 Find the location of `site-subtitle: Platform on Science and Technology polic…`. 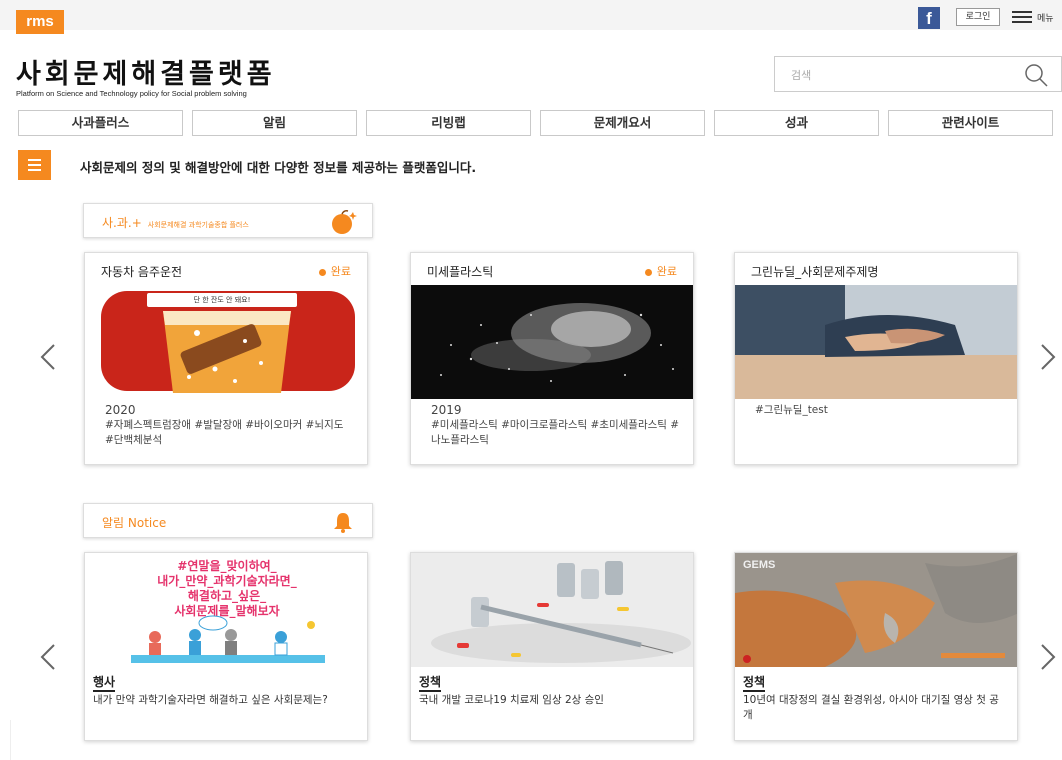

site-subtitle: Platform on Science and Technology polic… is located at coordinates (131, 93).